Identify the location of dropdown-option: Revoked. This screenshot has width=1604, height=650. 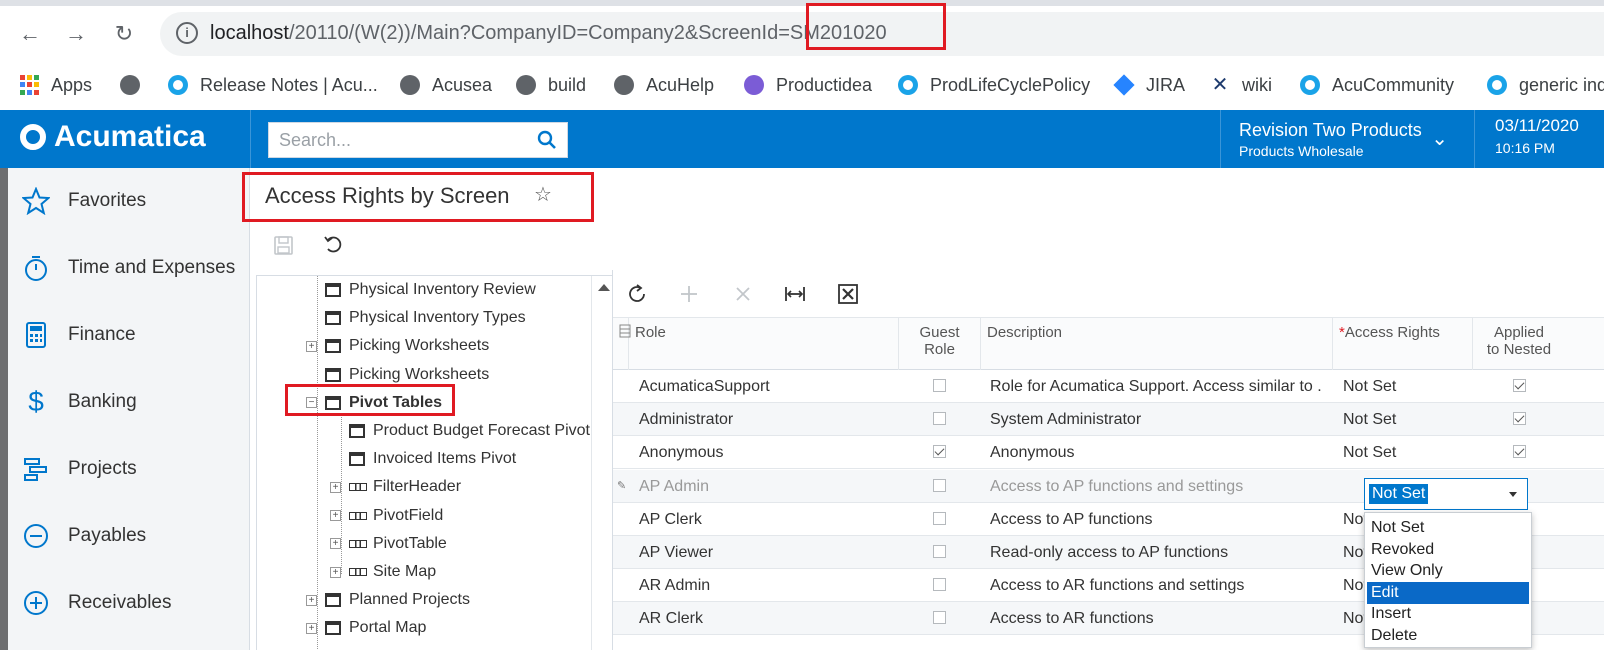
(1448, 550).